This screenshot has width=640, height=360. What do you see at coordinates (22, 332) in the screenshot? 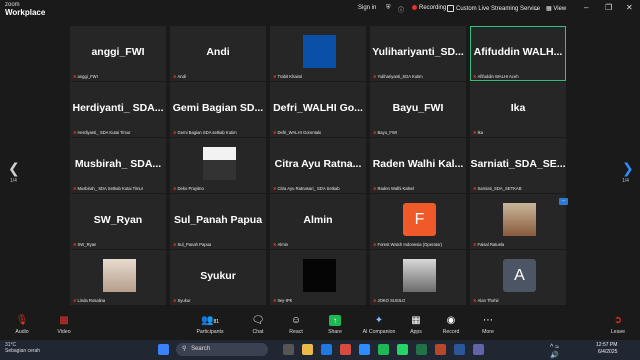
I see `audio-label: Audio` at bounding box center [22, 332].